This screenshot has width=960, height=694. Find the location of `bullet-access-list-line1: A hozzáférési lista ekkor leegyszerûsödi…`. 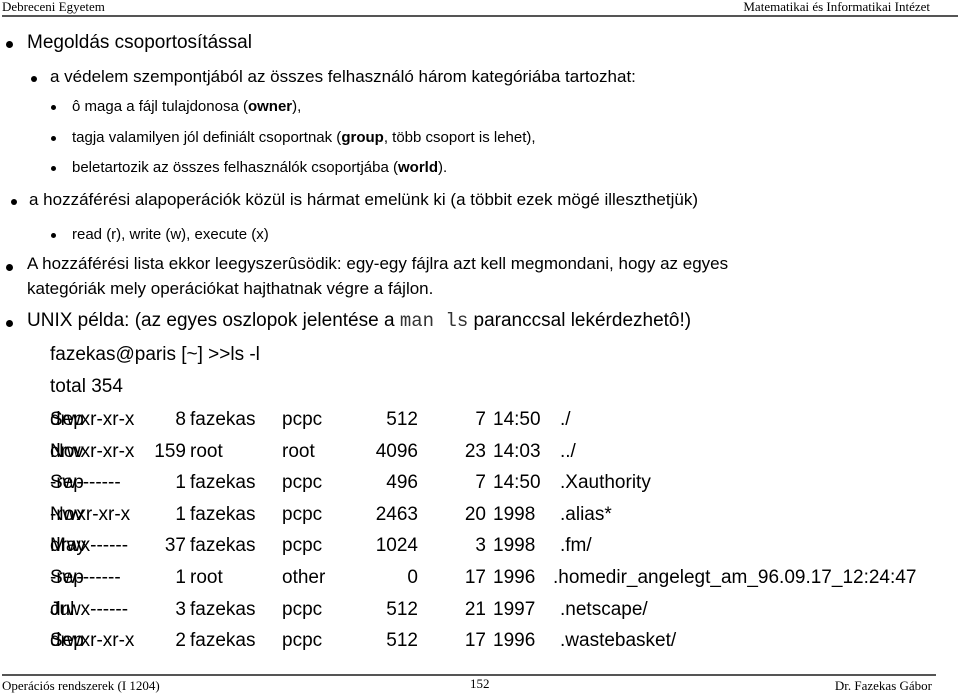

bullet-access-list-line1: A hozzáférési lista ekkor leegyszerûsödi… is located at coordinates (378, 263).